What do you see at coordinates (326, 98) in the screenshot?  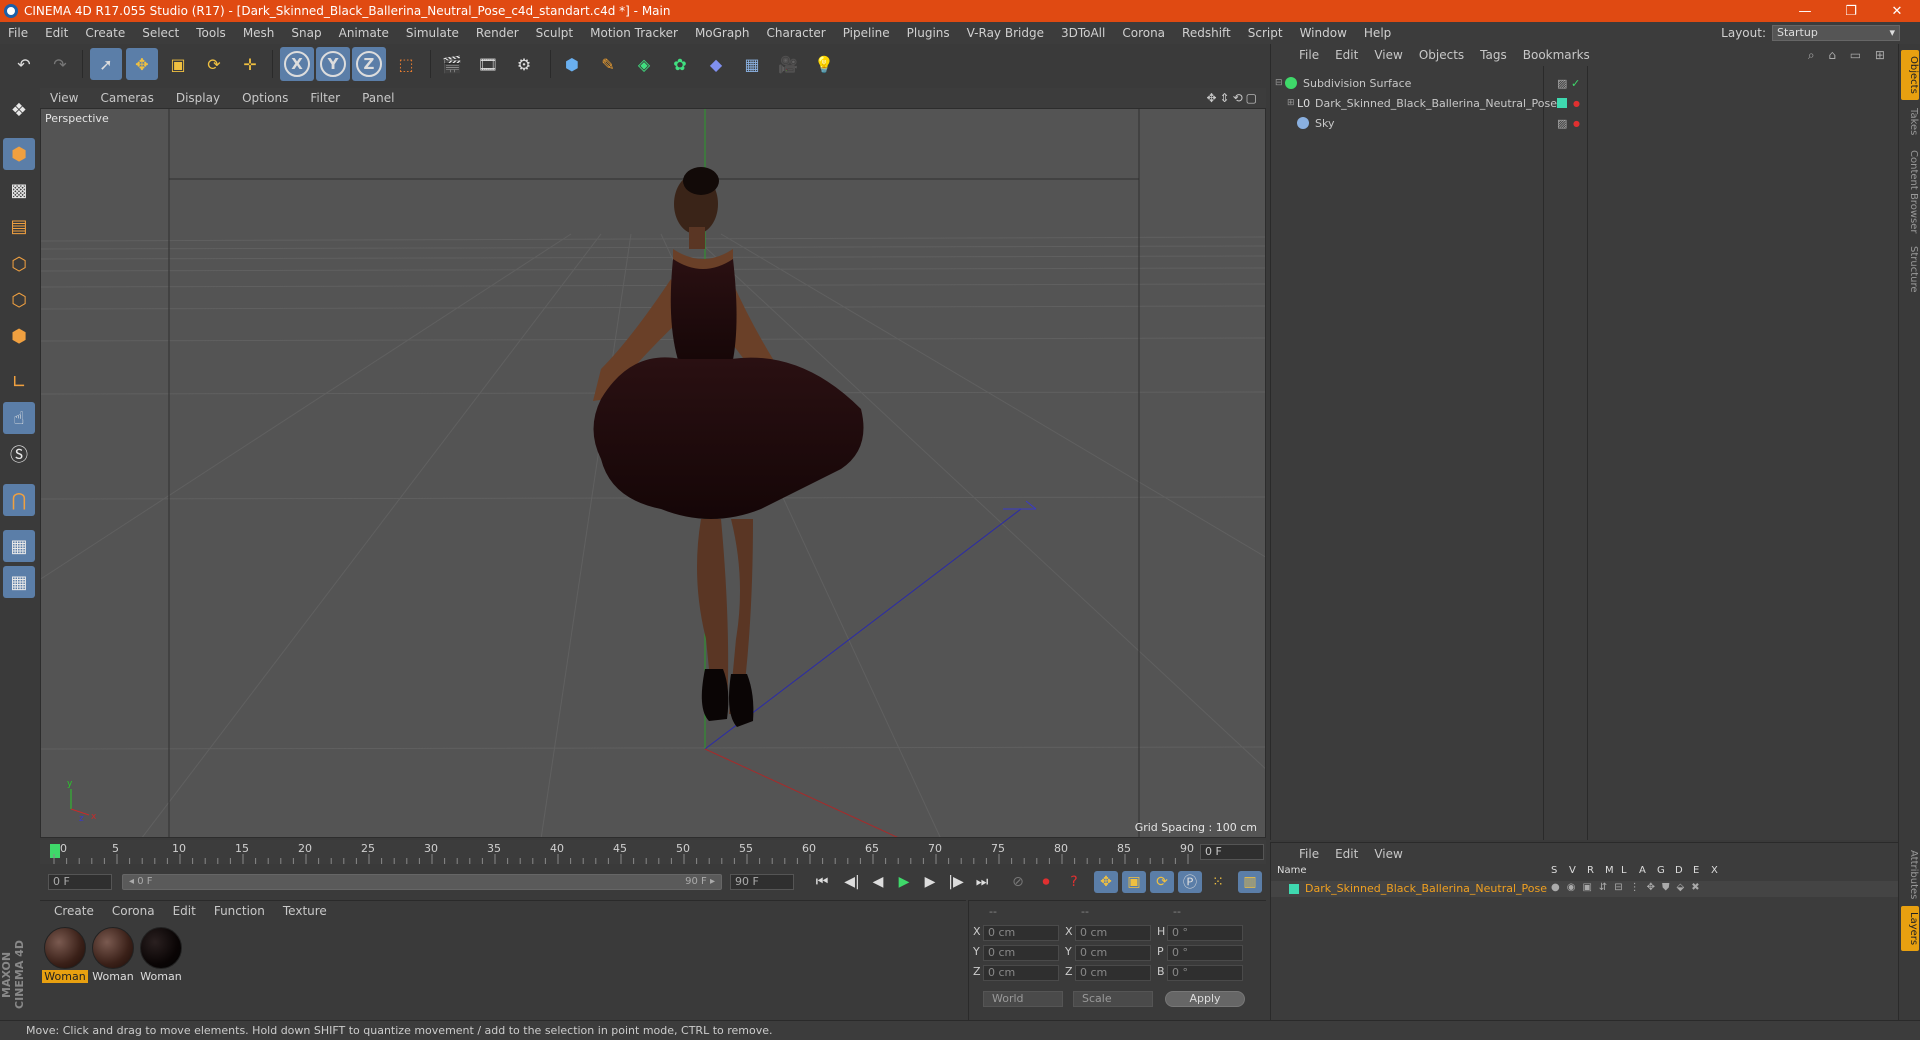 I see `viewport-menu-filter: Filter` at bounding box center [326, 98].